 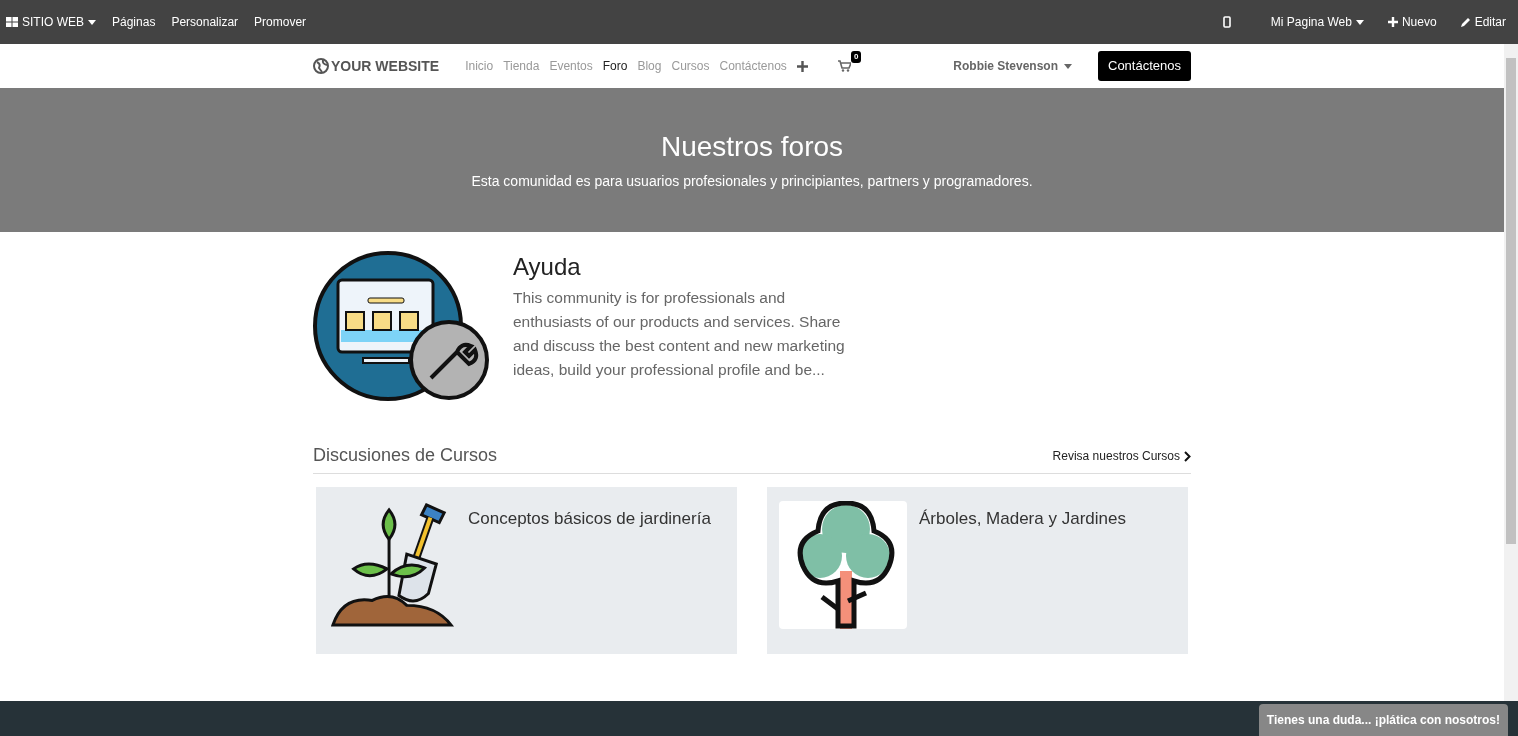 What do you see at coordinates (1317, 22) in the screenshot?
I see `website-switcher-button: Mi Pagina Web` at bounding box center [1317, 22].